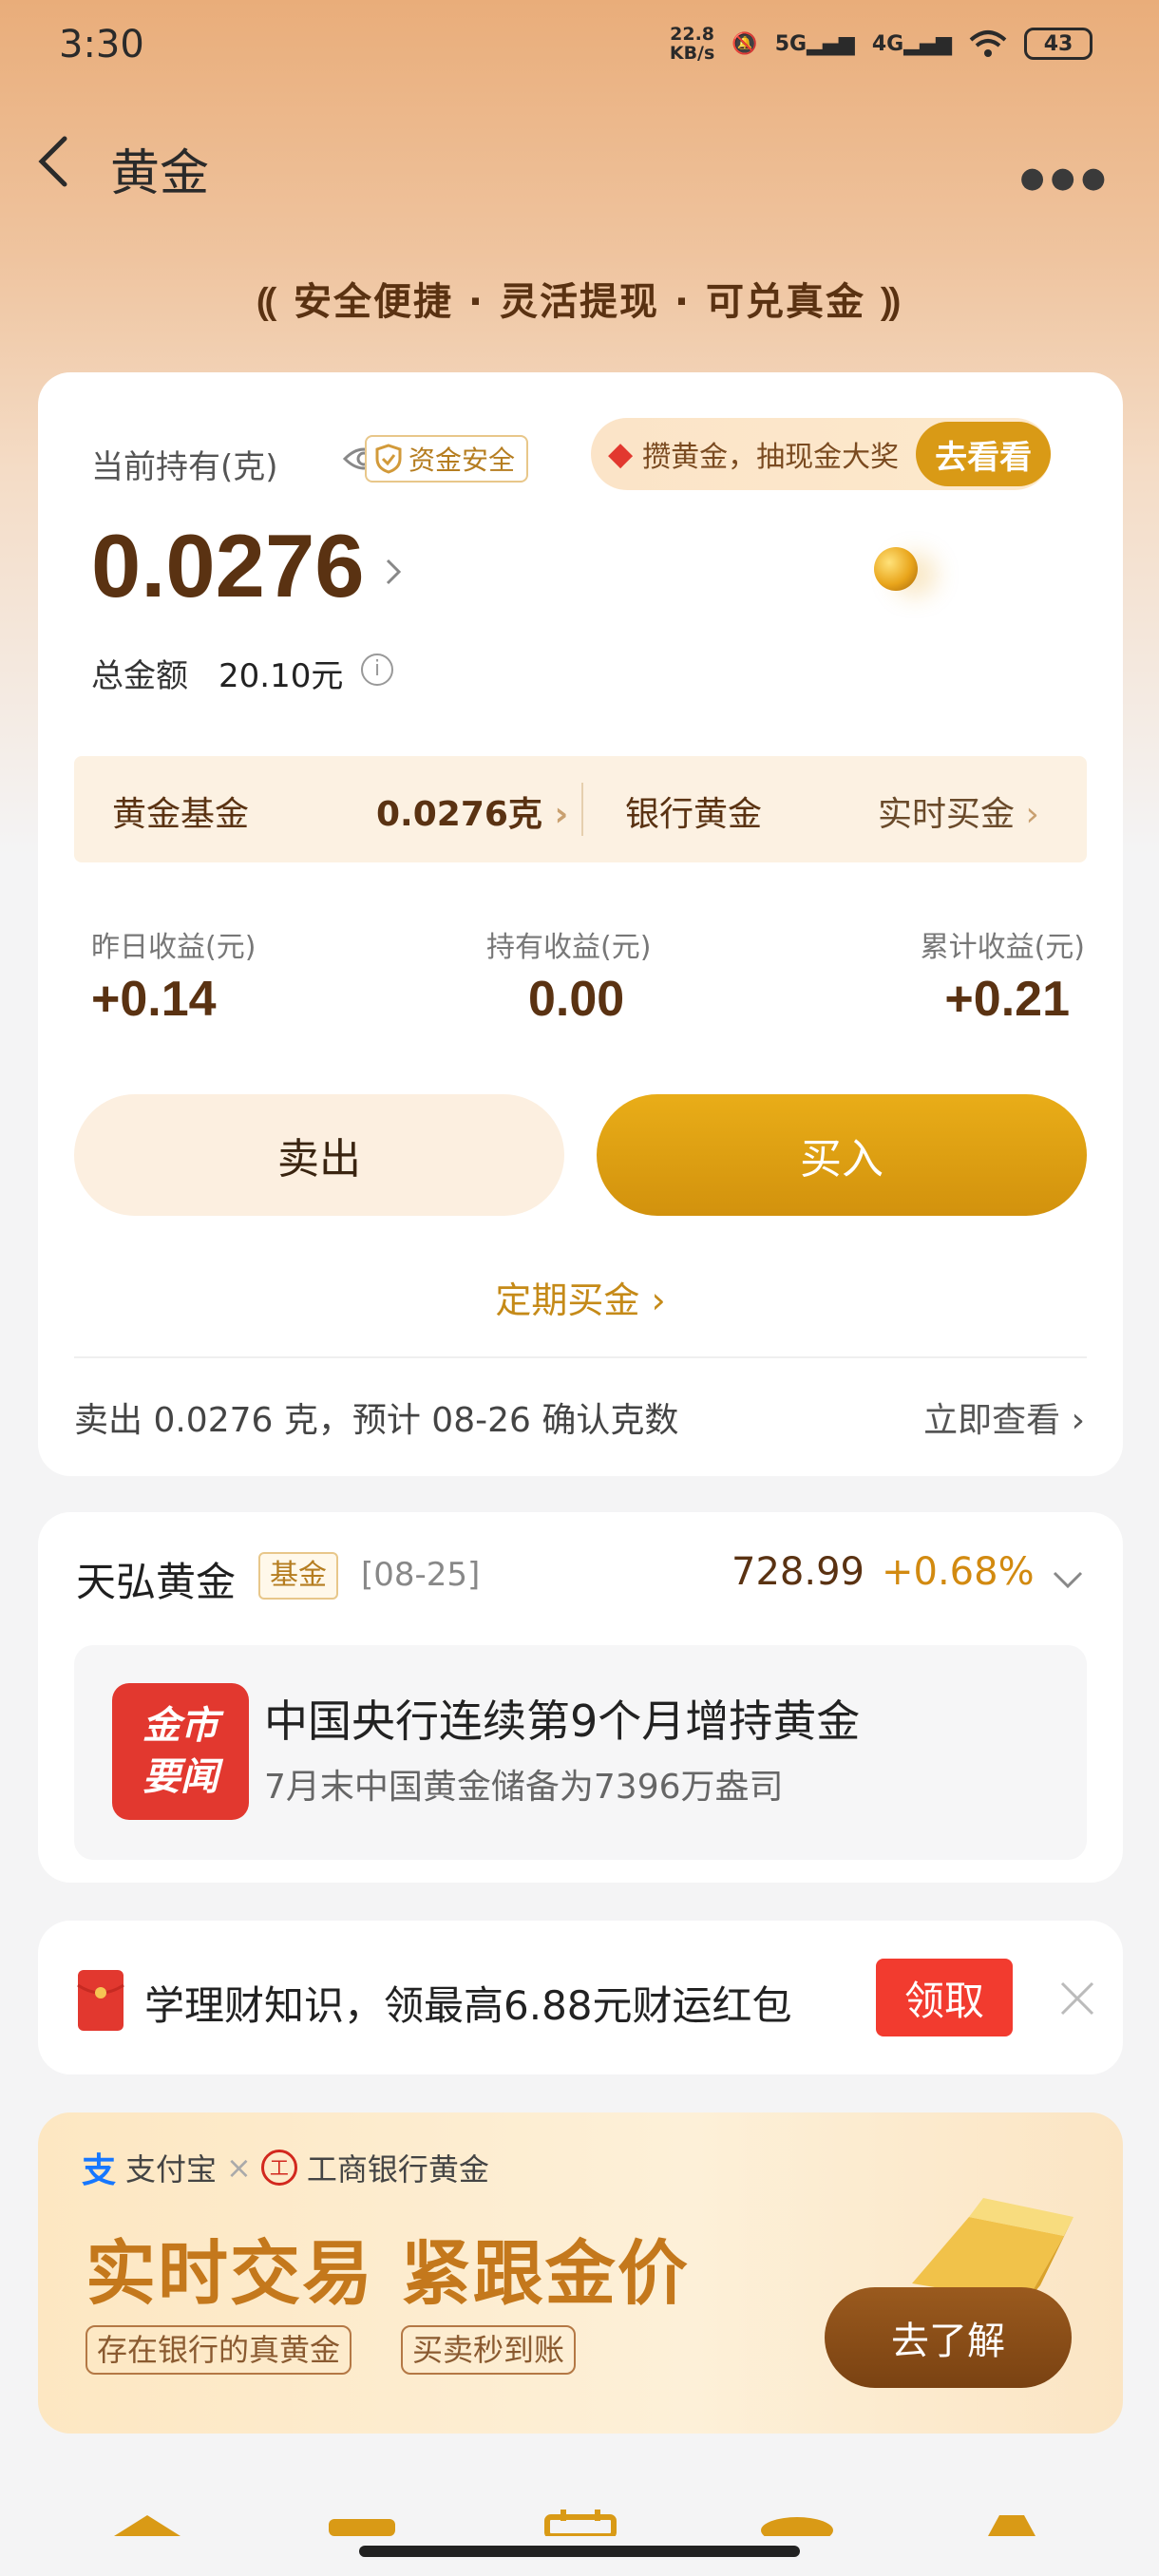 This screenshot has height=2576, width=1159. What do you see at coordinates (842, 1155) in the screenshot?
I see `buy-button: 买入` at bounding box center [842, 1155].